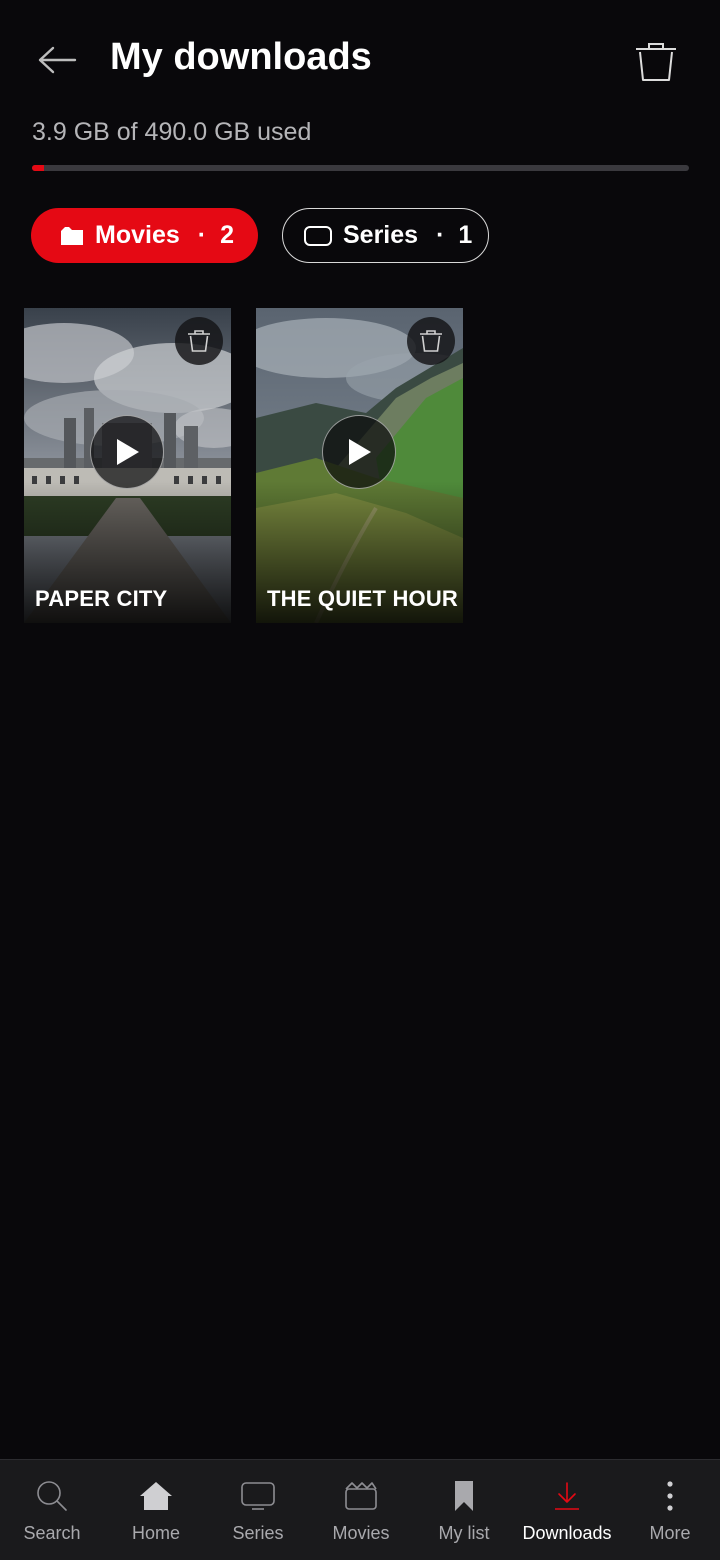  I want to click on nav-label: More, so click(670, 1533).